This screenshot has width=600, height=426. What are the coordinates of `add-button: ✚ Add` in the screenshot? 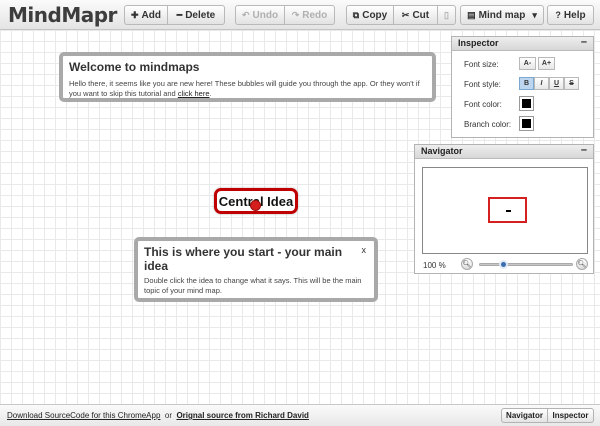 It's located at (146, 15).